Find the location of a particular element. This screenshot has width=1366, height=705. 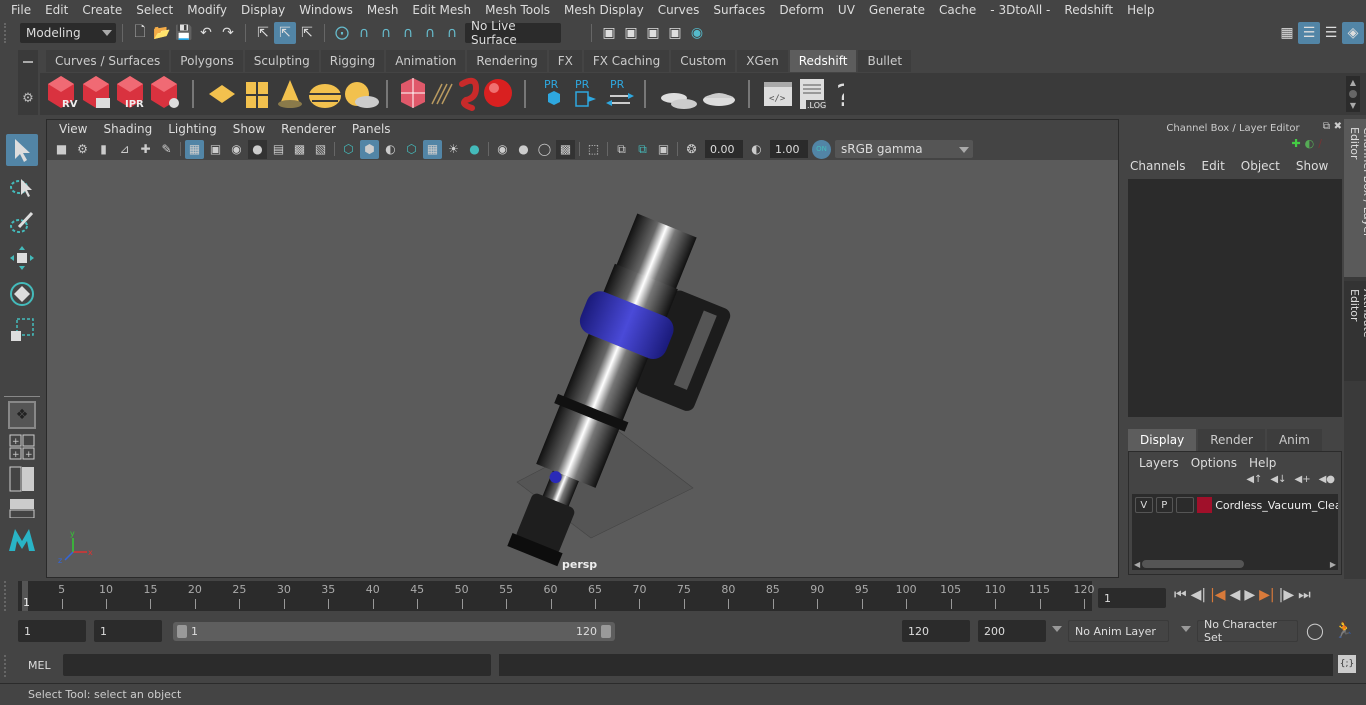

render-settings-icon: ▣ is located at coordinates (675, 33).